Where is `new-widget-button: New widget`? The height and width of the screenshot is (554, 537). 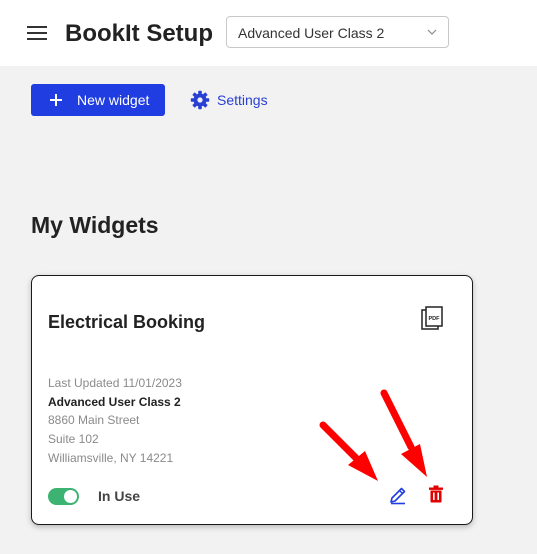
new-widget-button: New widget is located at coordinates (98, 100).